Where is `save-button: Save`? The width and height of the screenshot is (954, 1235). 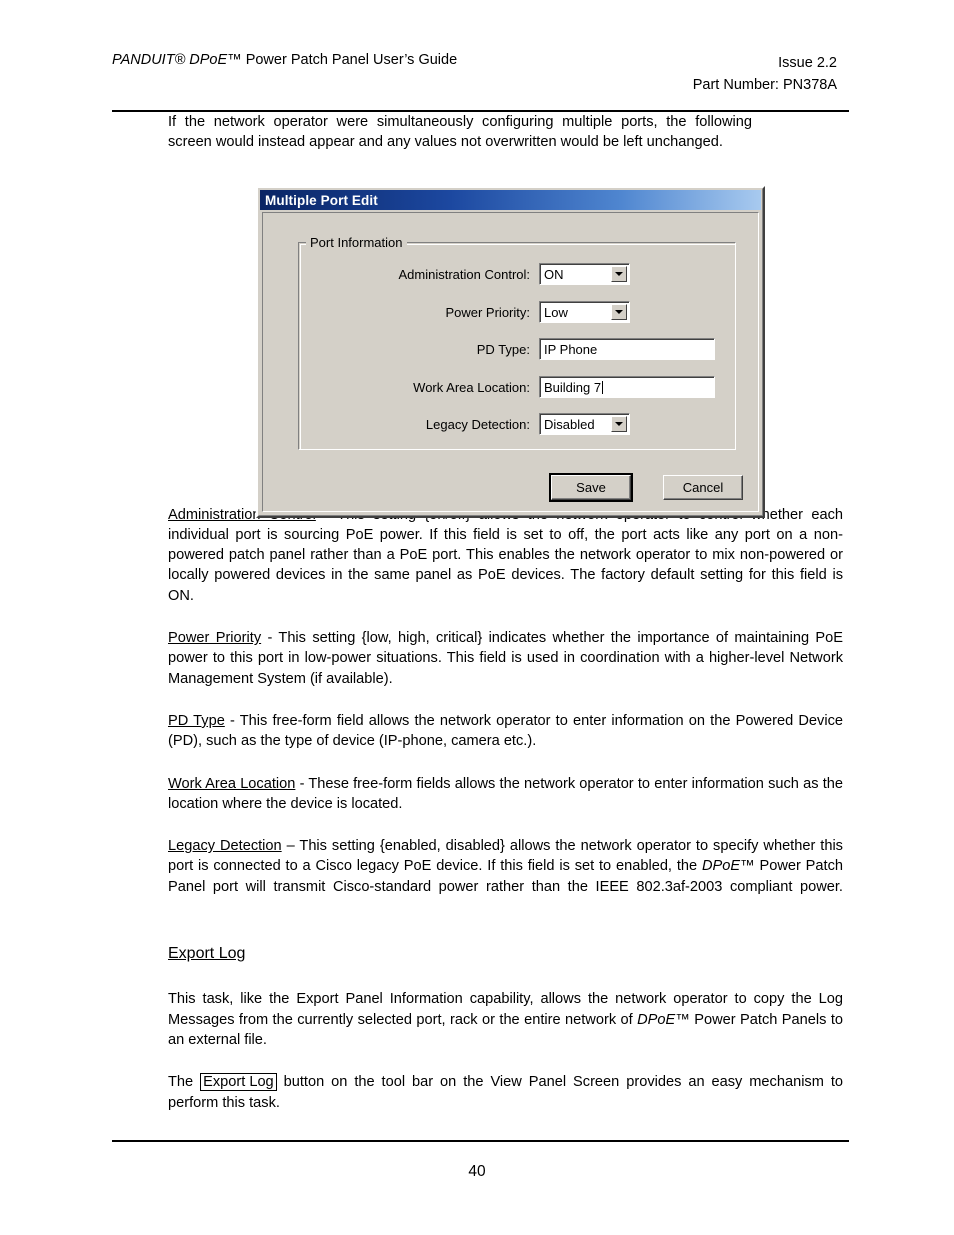
save-button: Save is located at coordinates (591, 487).